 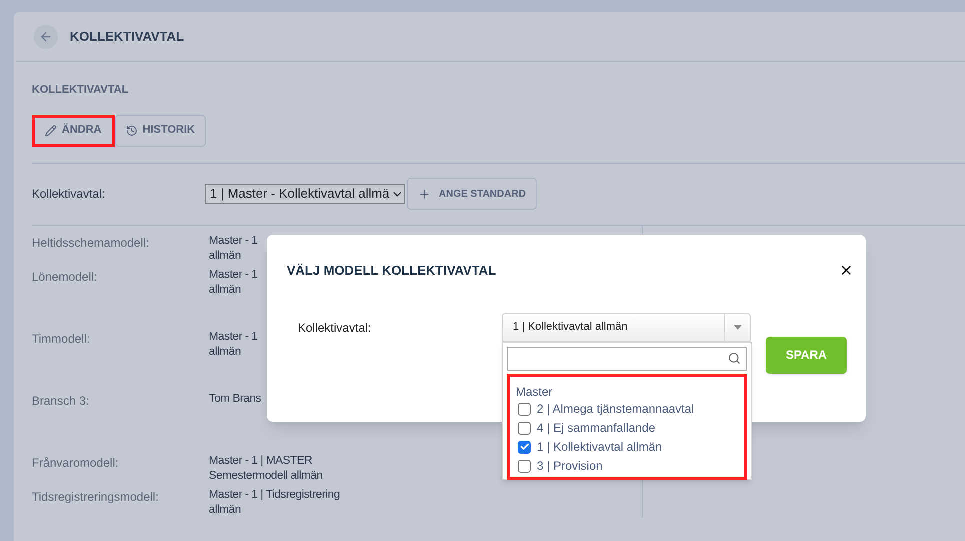 I want to click on plus-icon, so click(x=424, y=194).